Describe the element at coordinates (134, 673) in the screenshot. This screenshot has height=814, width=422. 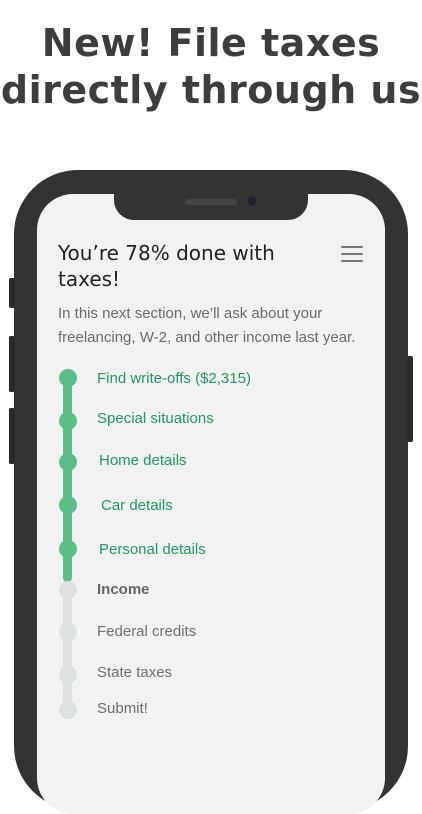
I see `step-state-taxes: State taxes` at that location.